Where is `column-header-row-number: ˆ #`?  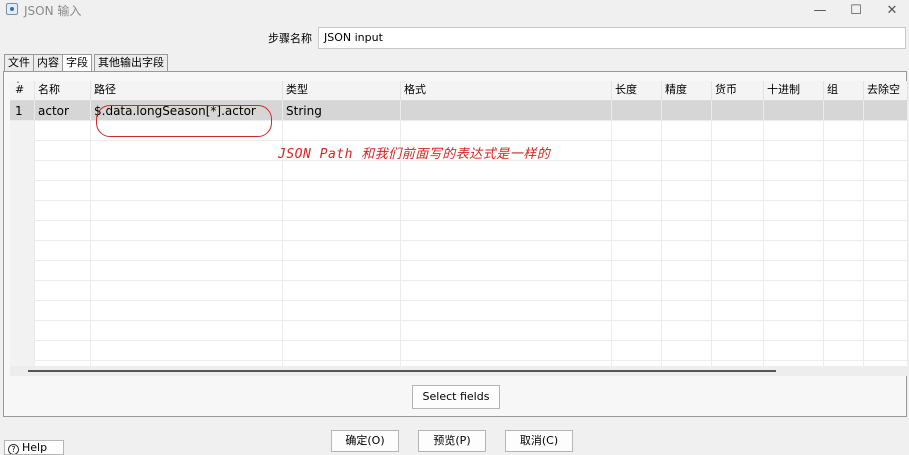 column-header-row-number: ˆ # is located at coordinates (22, 91).